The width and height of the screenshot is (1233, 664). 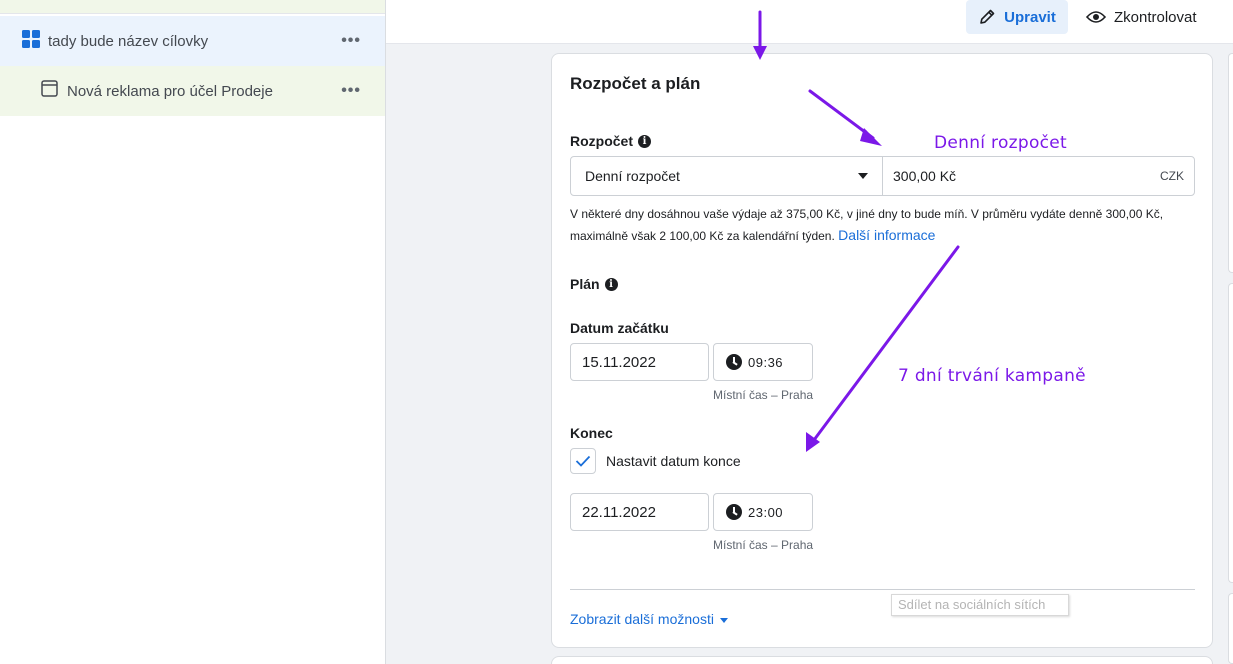 What do you see at coordinates (642, 619) in the screenshot?
I see `show-more-options-label: Zobrazit další možnosti` at bounding box center [642, 619].